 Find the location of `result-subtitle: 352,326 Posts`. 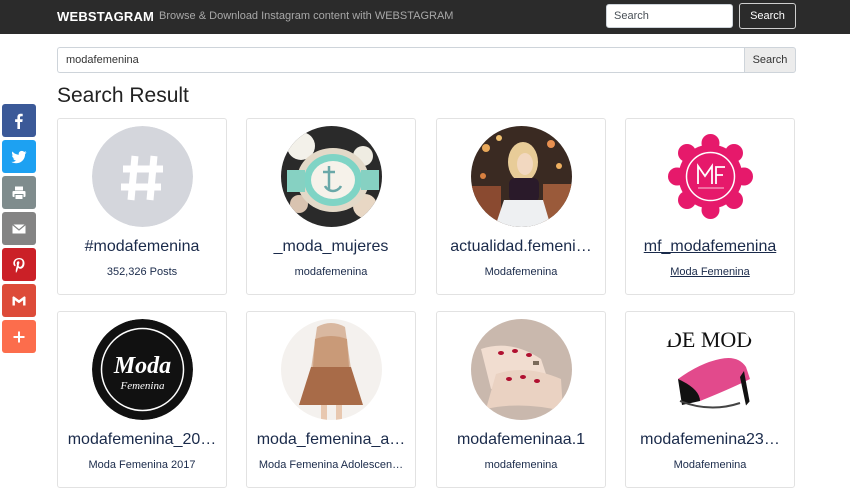

result-subtitle: 352,326 Posts is located at coordinates (142, 272).